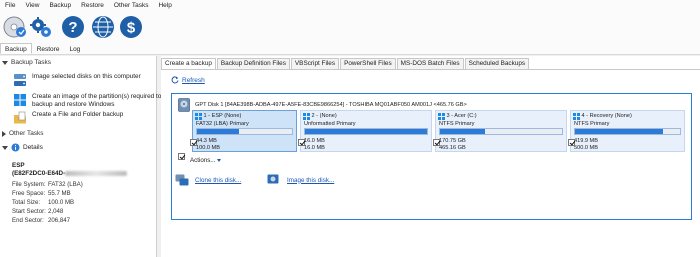  I want to click on image-disk-icon, so click(273, 179).